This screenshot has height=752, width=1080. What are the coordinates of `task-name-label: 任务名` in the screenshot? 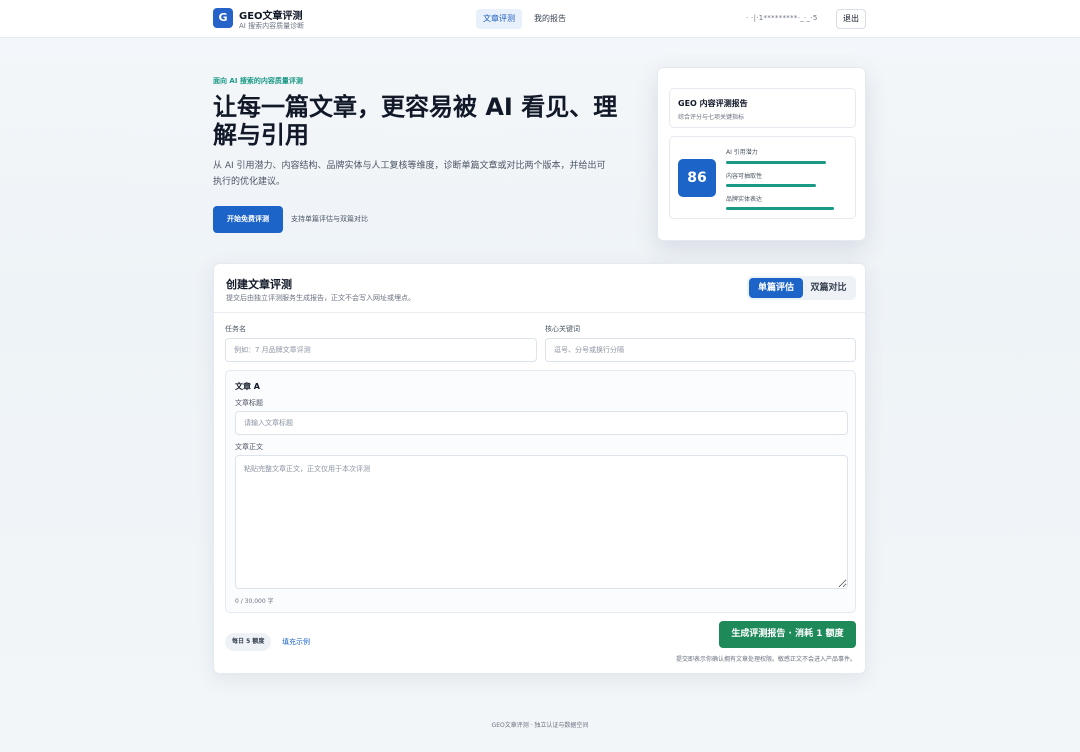 It's located at (235, 329).